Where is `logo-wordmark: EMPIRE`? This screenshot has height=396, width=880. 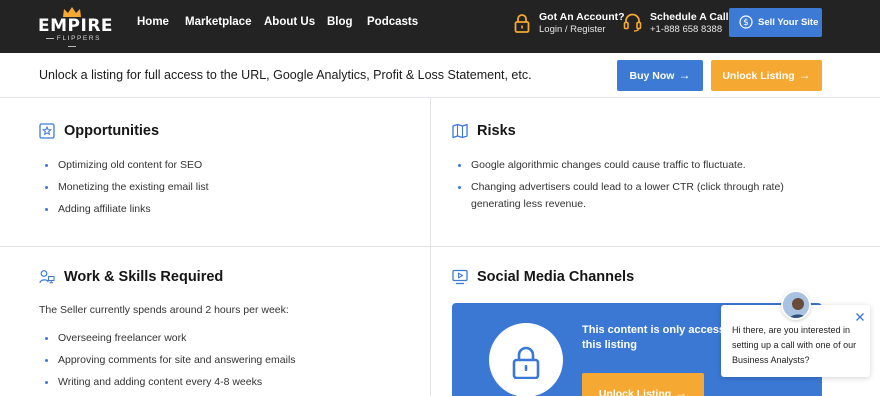 logo-wordmark: EMPIRE is located at coordinates (76, 26).